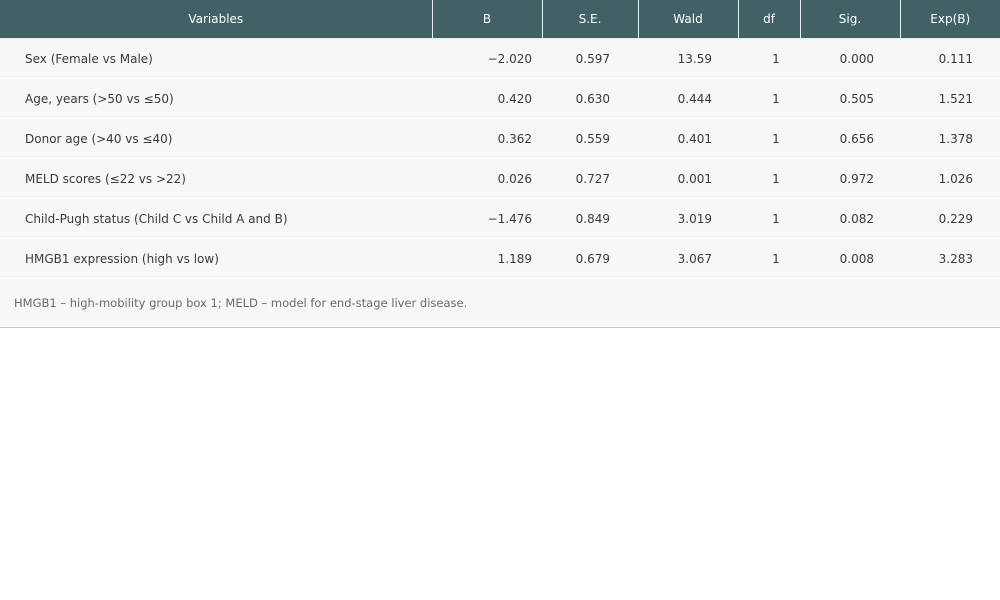 The image size is (1000, 600). Describe the element at coordinates (688, 258) in the screenshot. I see `cell-wald: 3.067` at that location.